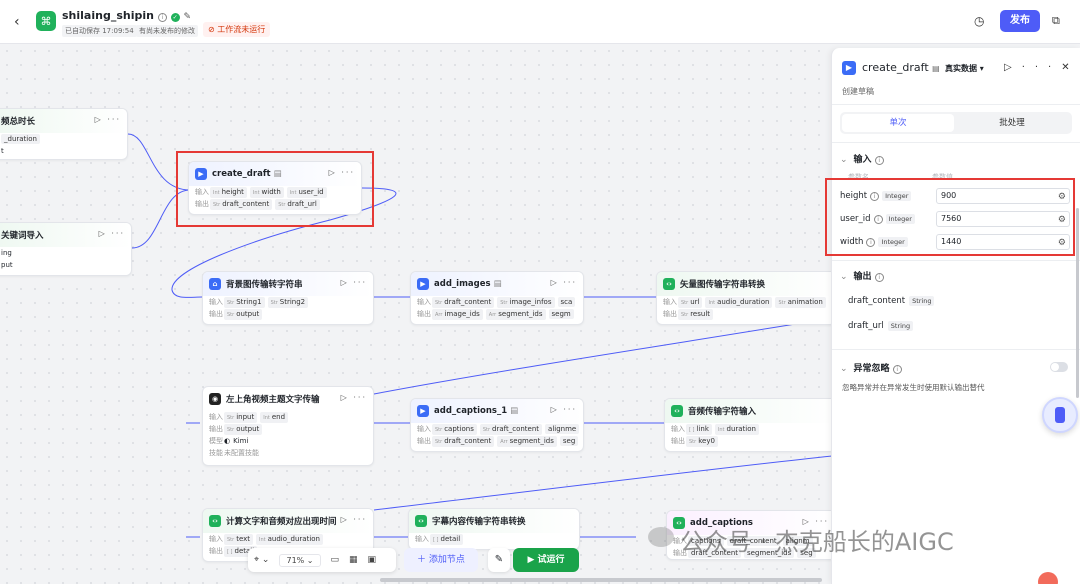 This screenshot has height=584, width=1080. Describe the element at coordinates (722, 412) in the screenshot. I see `node-title: 音频传输字符输入` at that location.